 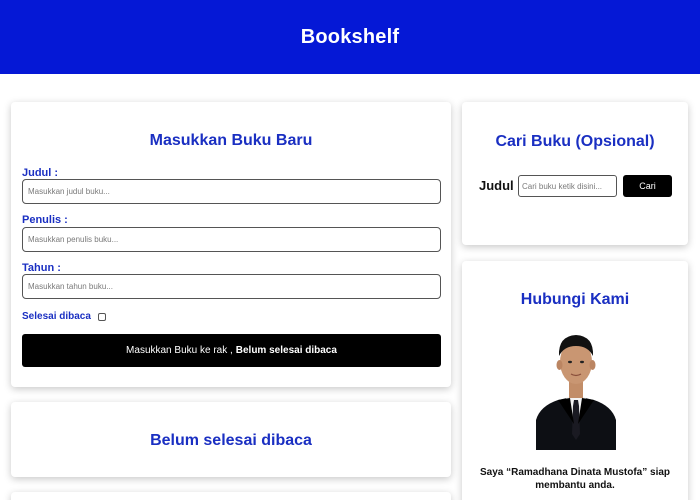 I want to click on unread-shelf-card: Belum selesai dibaca, so click(x=231, y=439).